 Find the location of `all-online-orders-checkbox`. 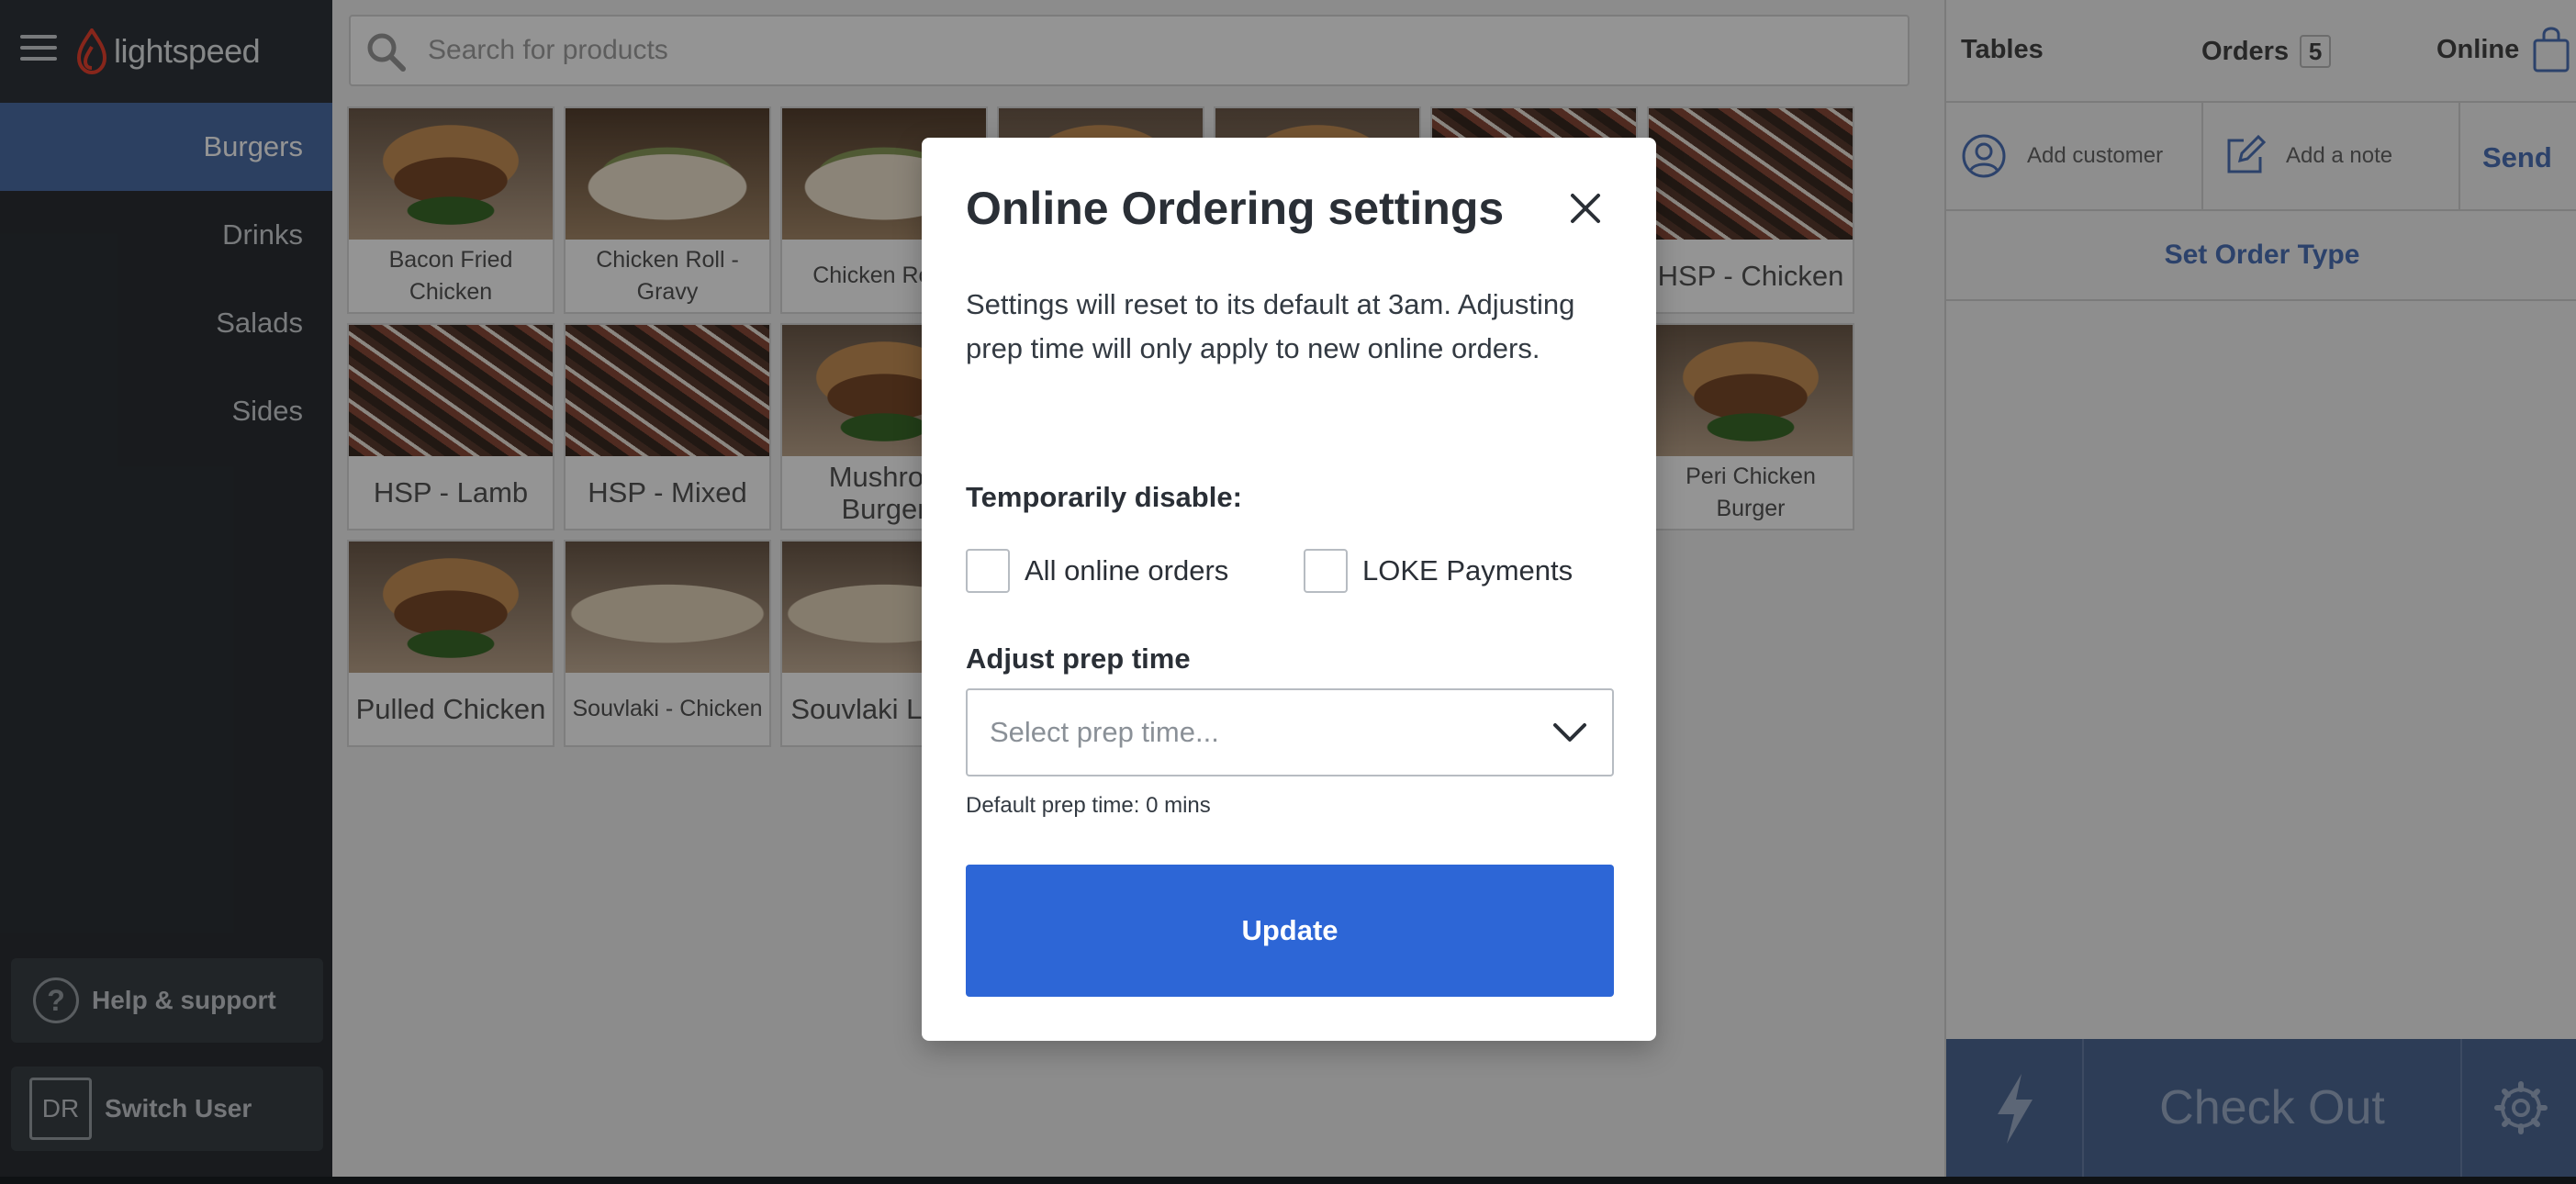

all-online-orders-checkbox is located at coordinates (988, 571).